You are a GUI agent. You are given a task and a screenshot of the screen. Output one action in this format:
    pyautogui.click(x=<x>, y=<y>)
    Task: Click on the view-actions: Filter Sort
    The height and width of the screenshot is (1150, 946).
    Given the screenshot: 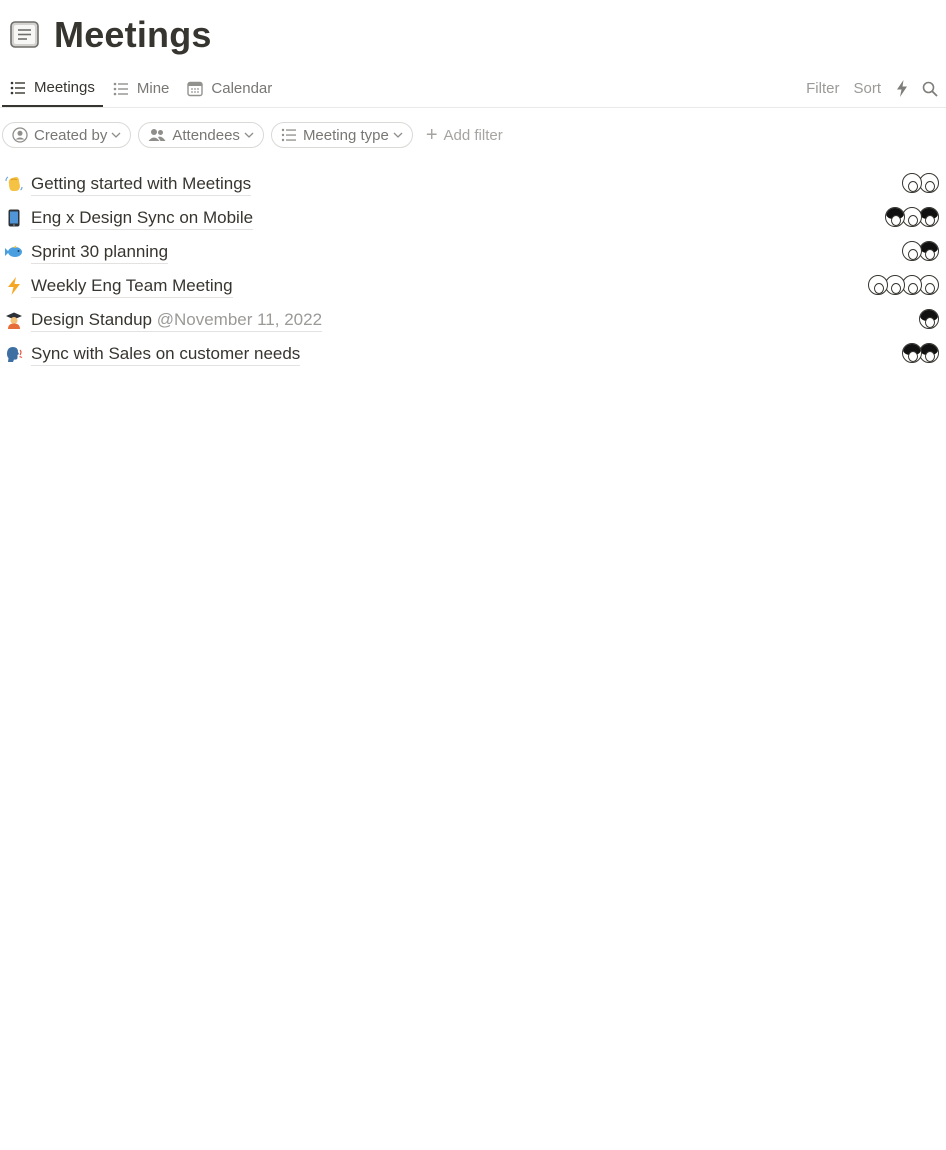 What is the action you would take?
    pyautogui.click(x=871, y=88)
    